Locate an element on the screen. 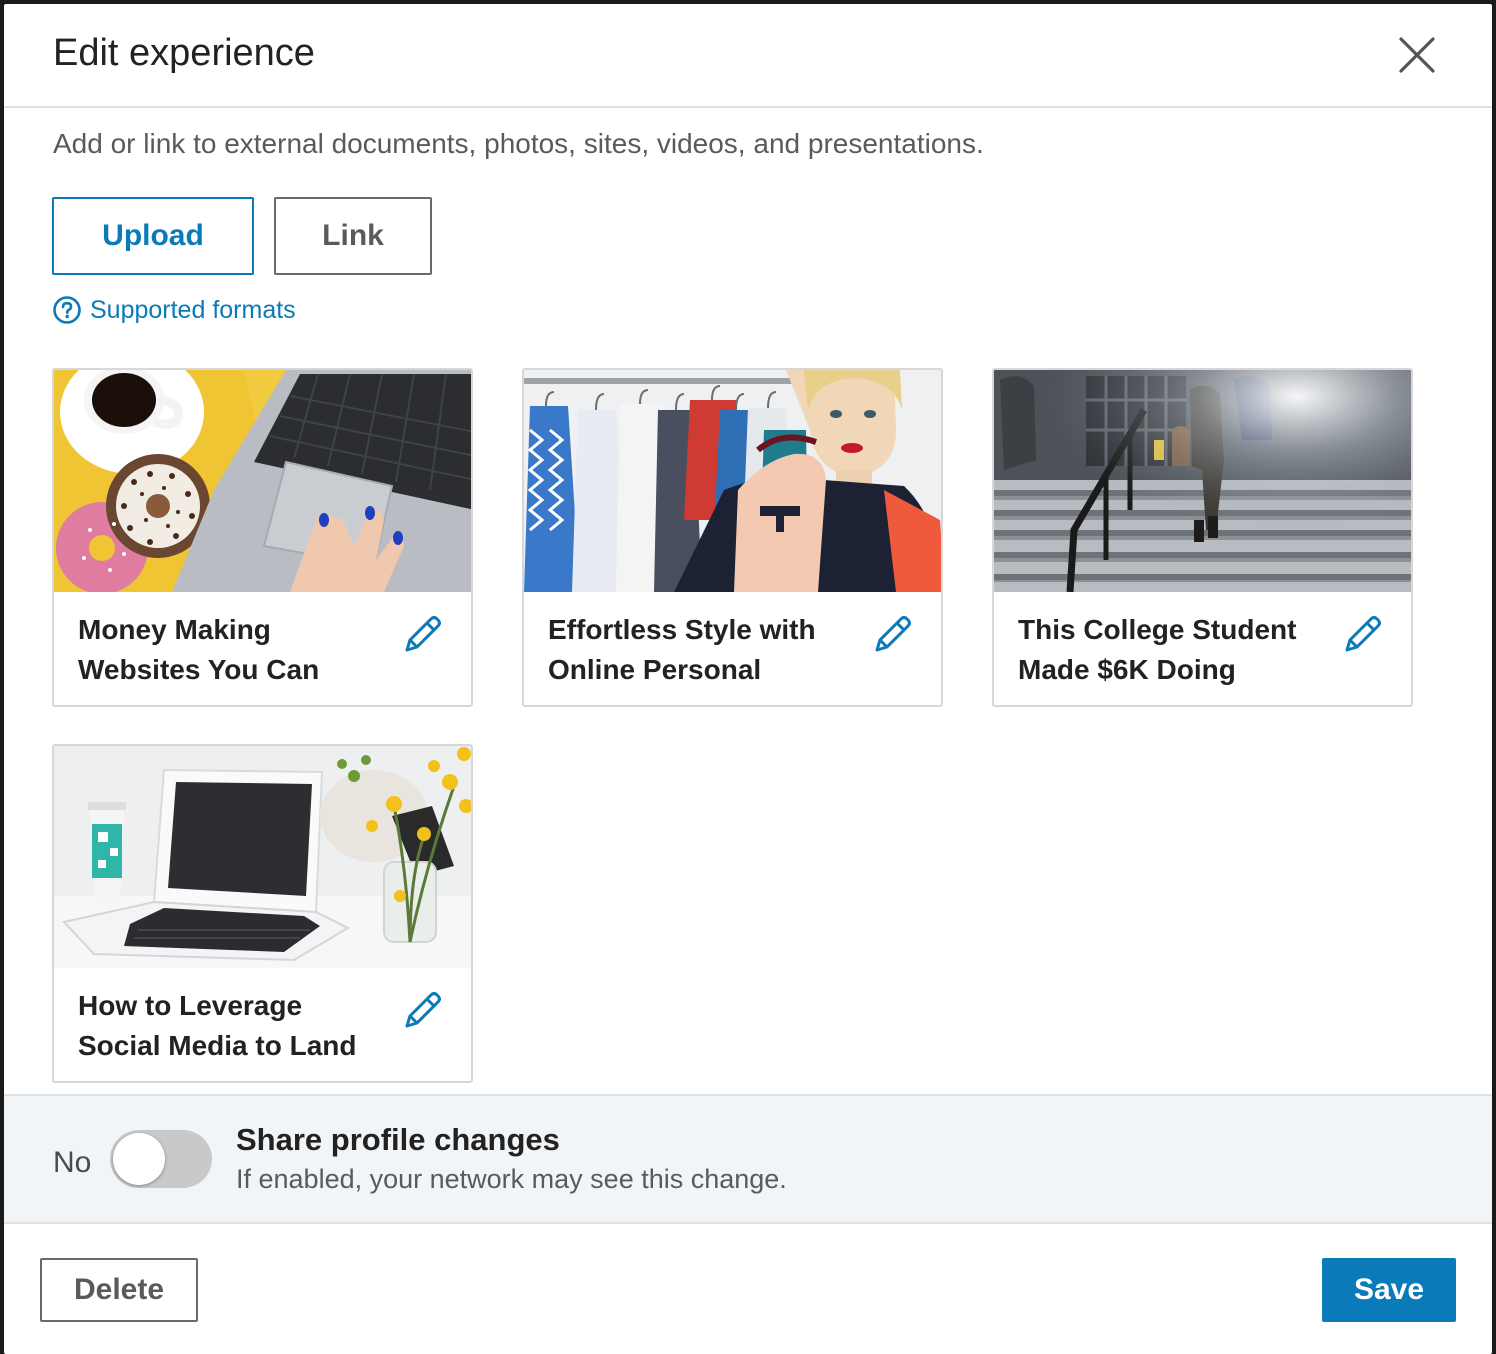 The width and height of the screenshot is (1496, 1354). media-title: How to Leverage Social Media to Land is located at coordinates (217, 1025).